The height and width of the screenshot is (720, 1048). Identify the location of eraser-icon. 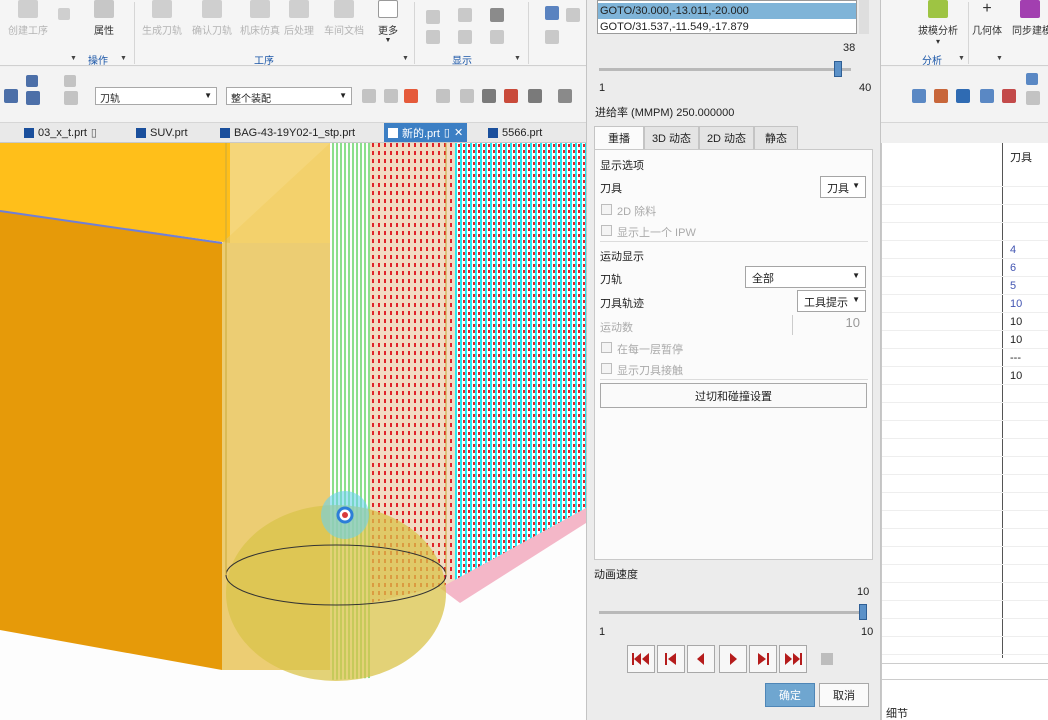
(565, 96).